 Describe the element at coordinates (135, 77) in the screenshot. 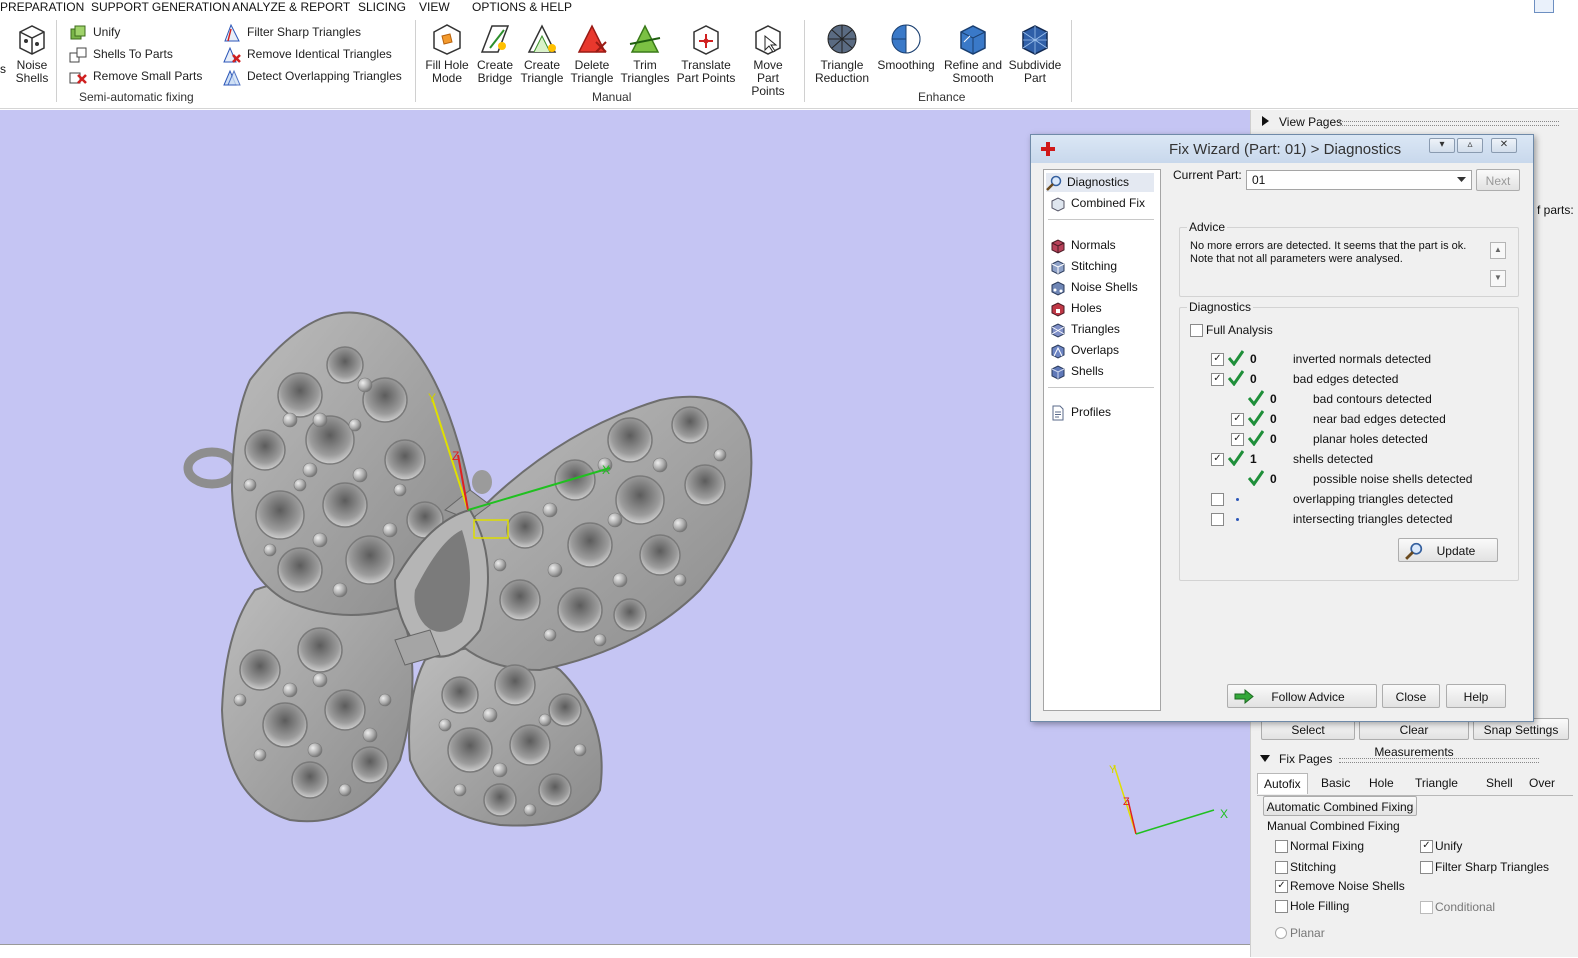

I see `remove-small-parts-button: Remove Small Parts` at that location.